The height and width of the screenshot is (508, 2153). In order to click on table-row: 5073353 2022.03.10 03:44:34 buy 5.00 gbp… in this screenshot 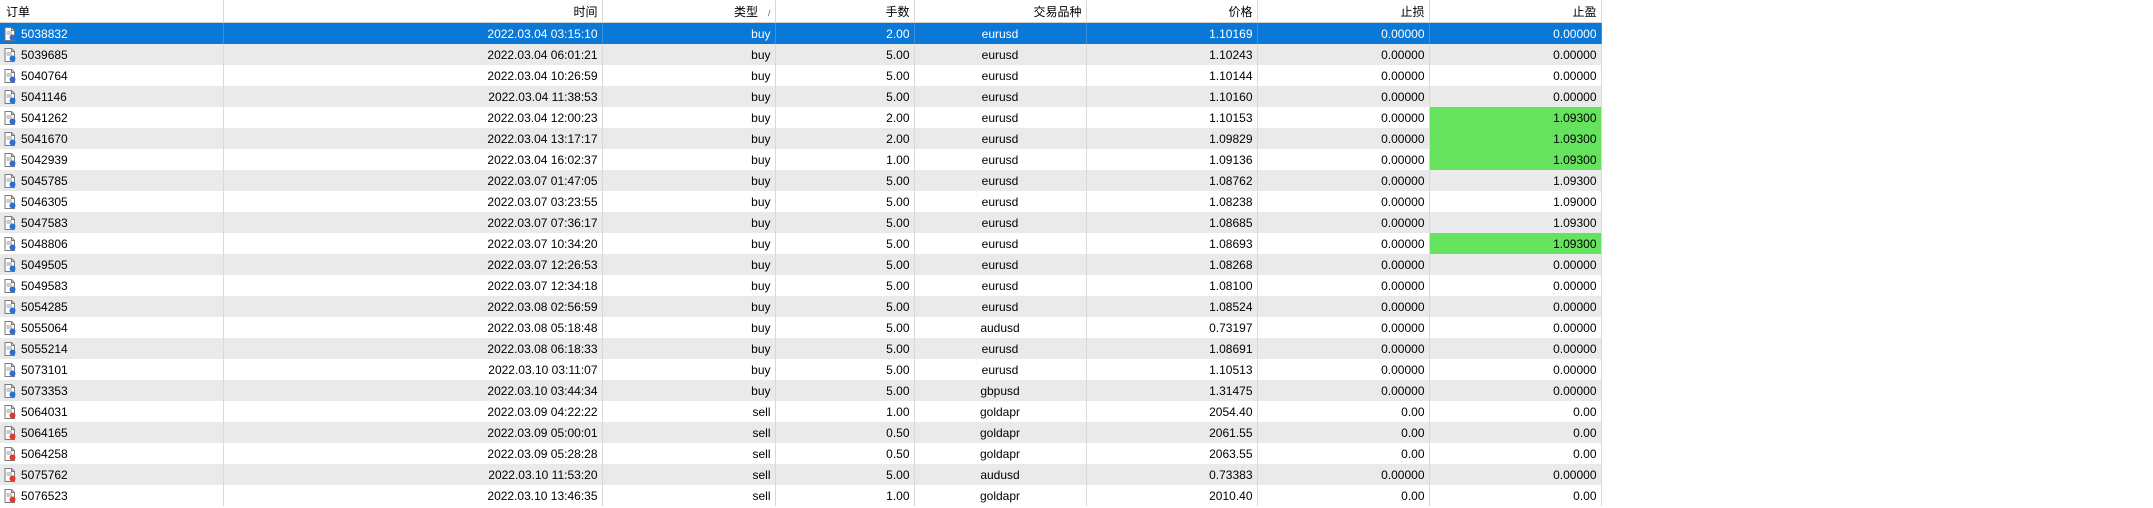, I will do `click(801, 390)`.